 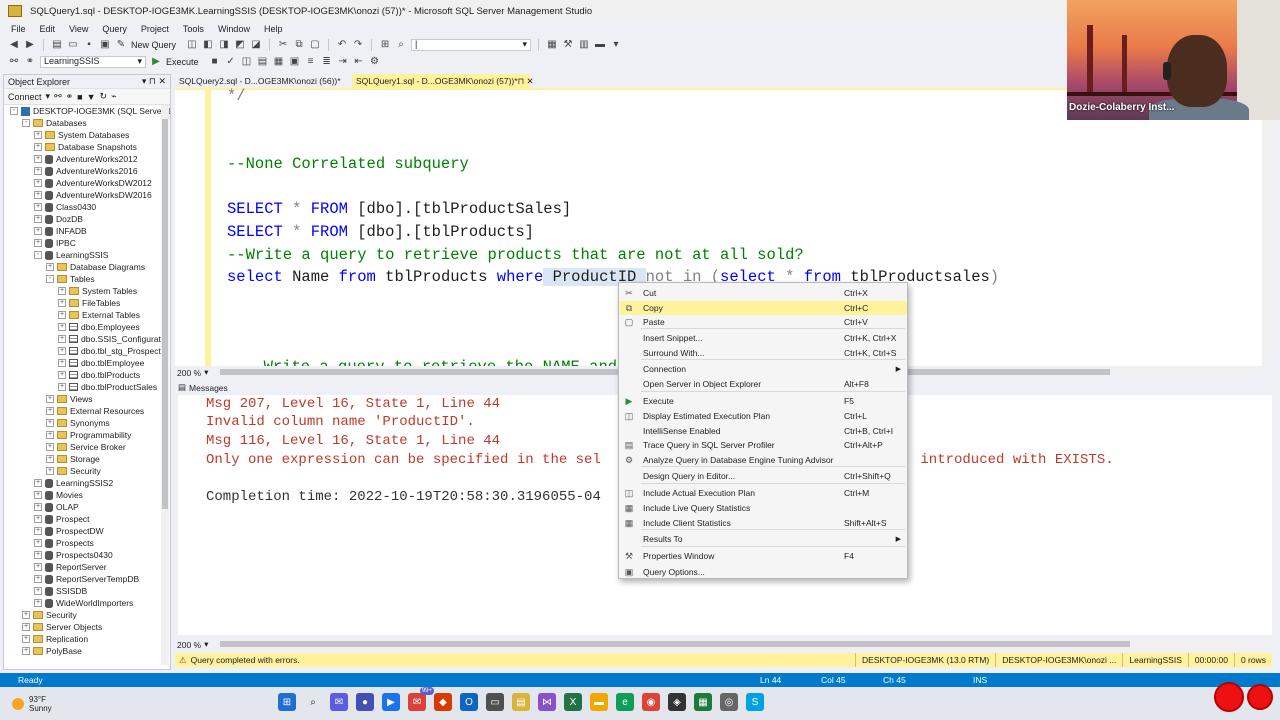 I want to click on context-menu-item: ▦ Include Live Query Statistics, so click(x=763, y=508).